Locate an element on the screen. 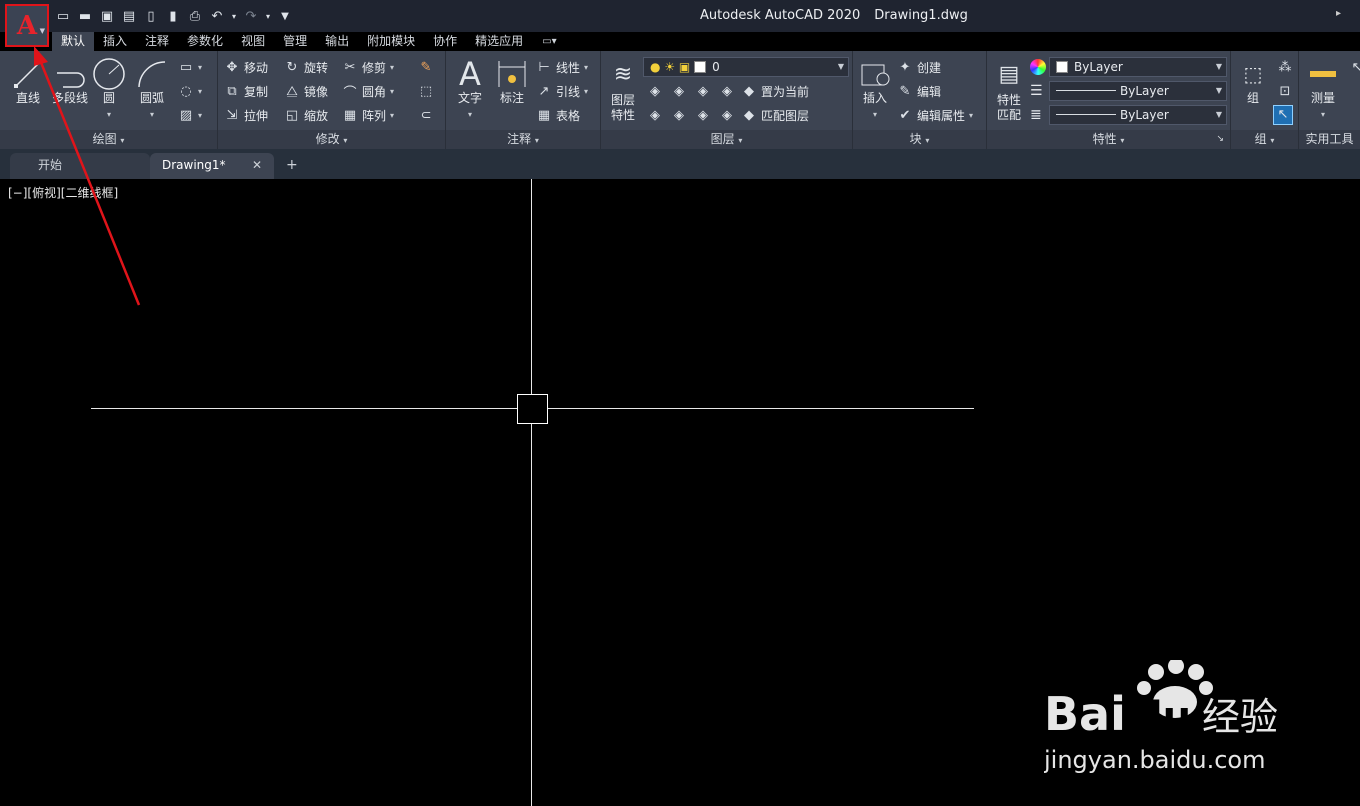 The width and height of the screenshot is (1360, 806). array-button: ▦ 阵列 ▾ is located at coordinates (368, 115).